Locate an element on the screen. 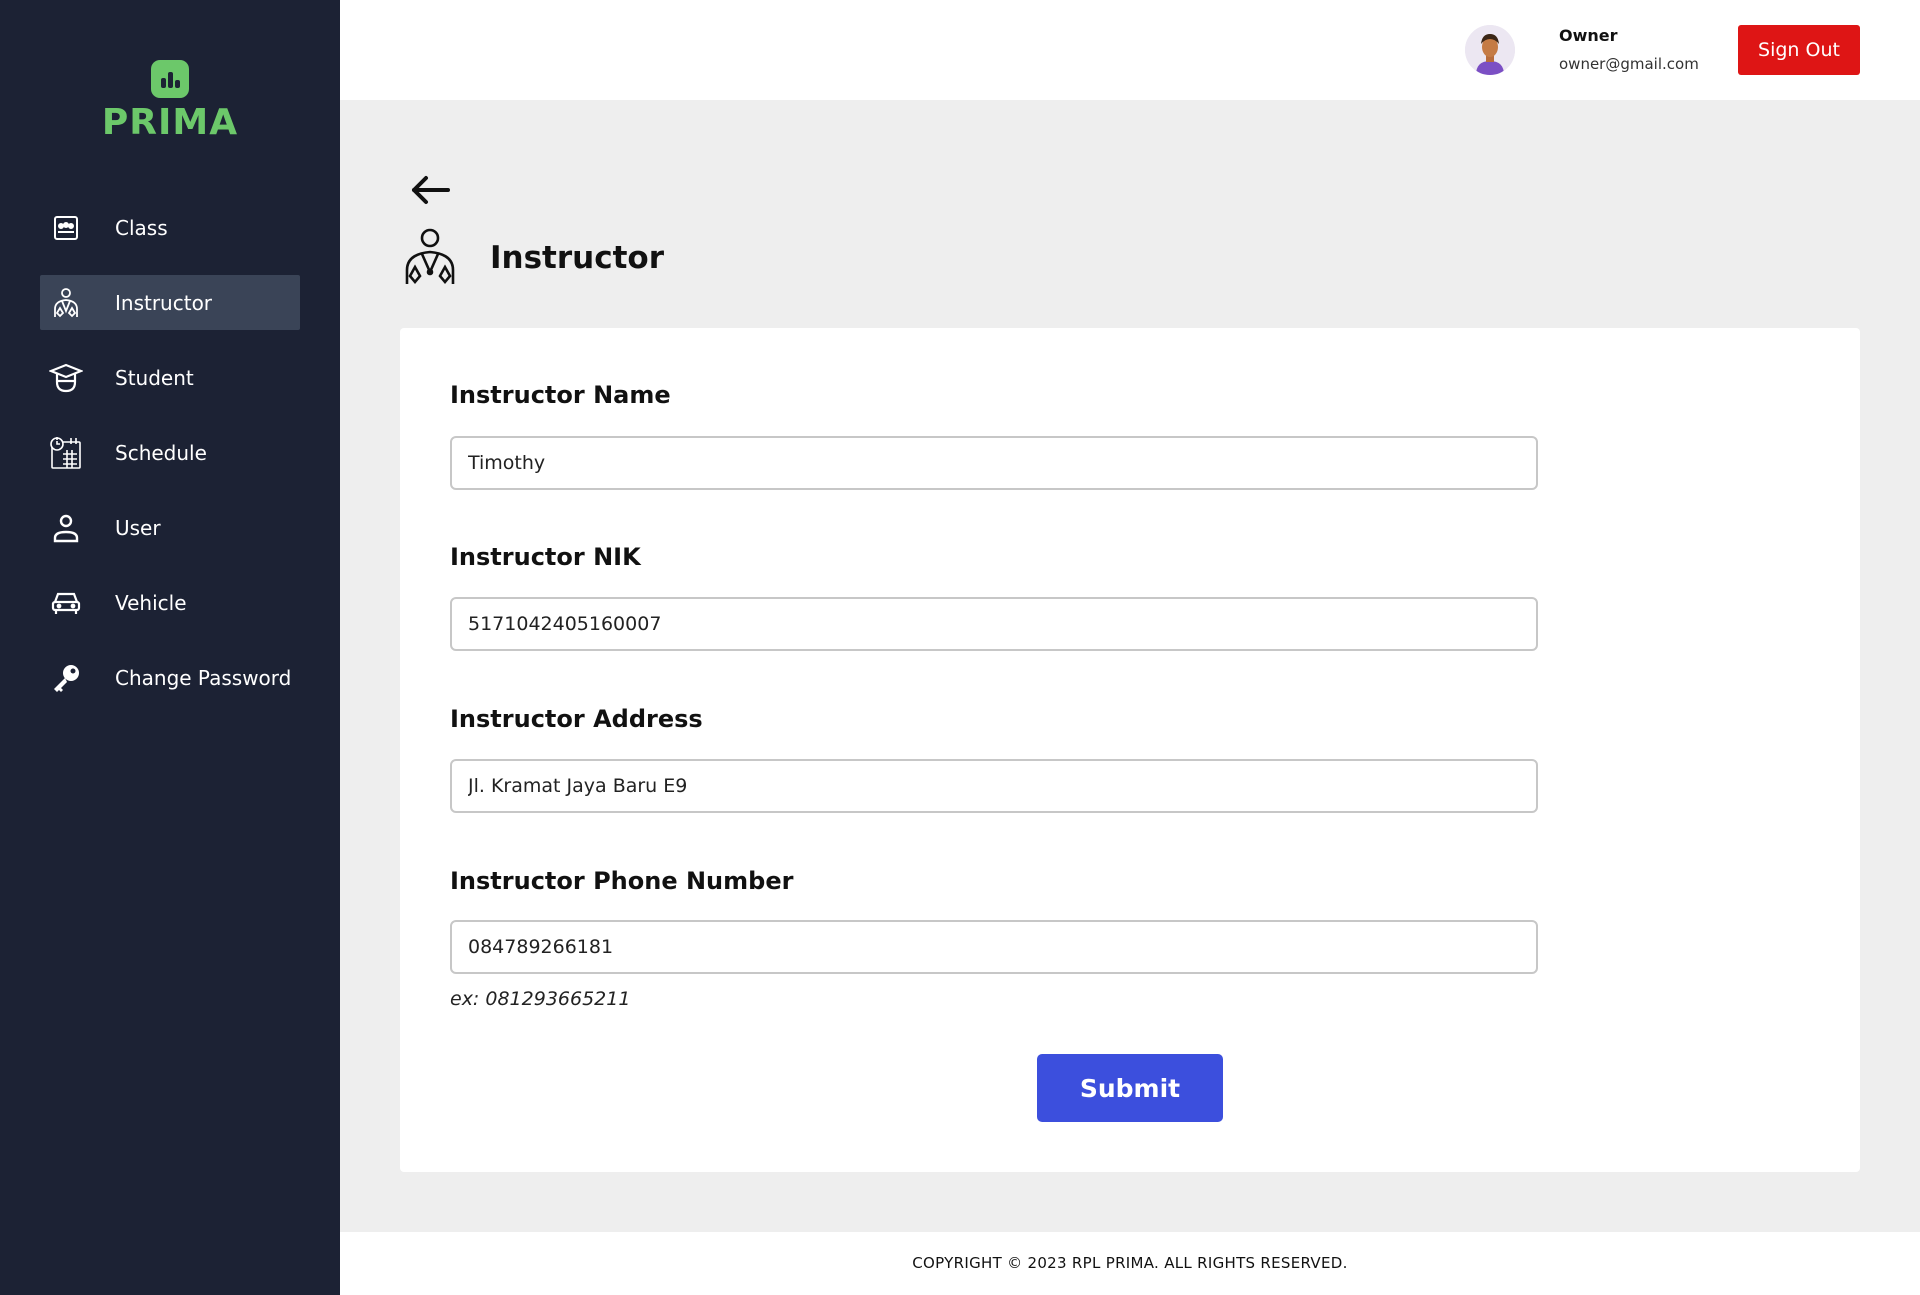 The image size is (1920, 1295). sidebar-item-instructor: Instructor is located at coordinates (170, 302).